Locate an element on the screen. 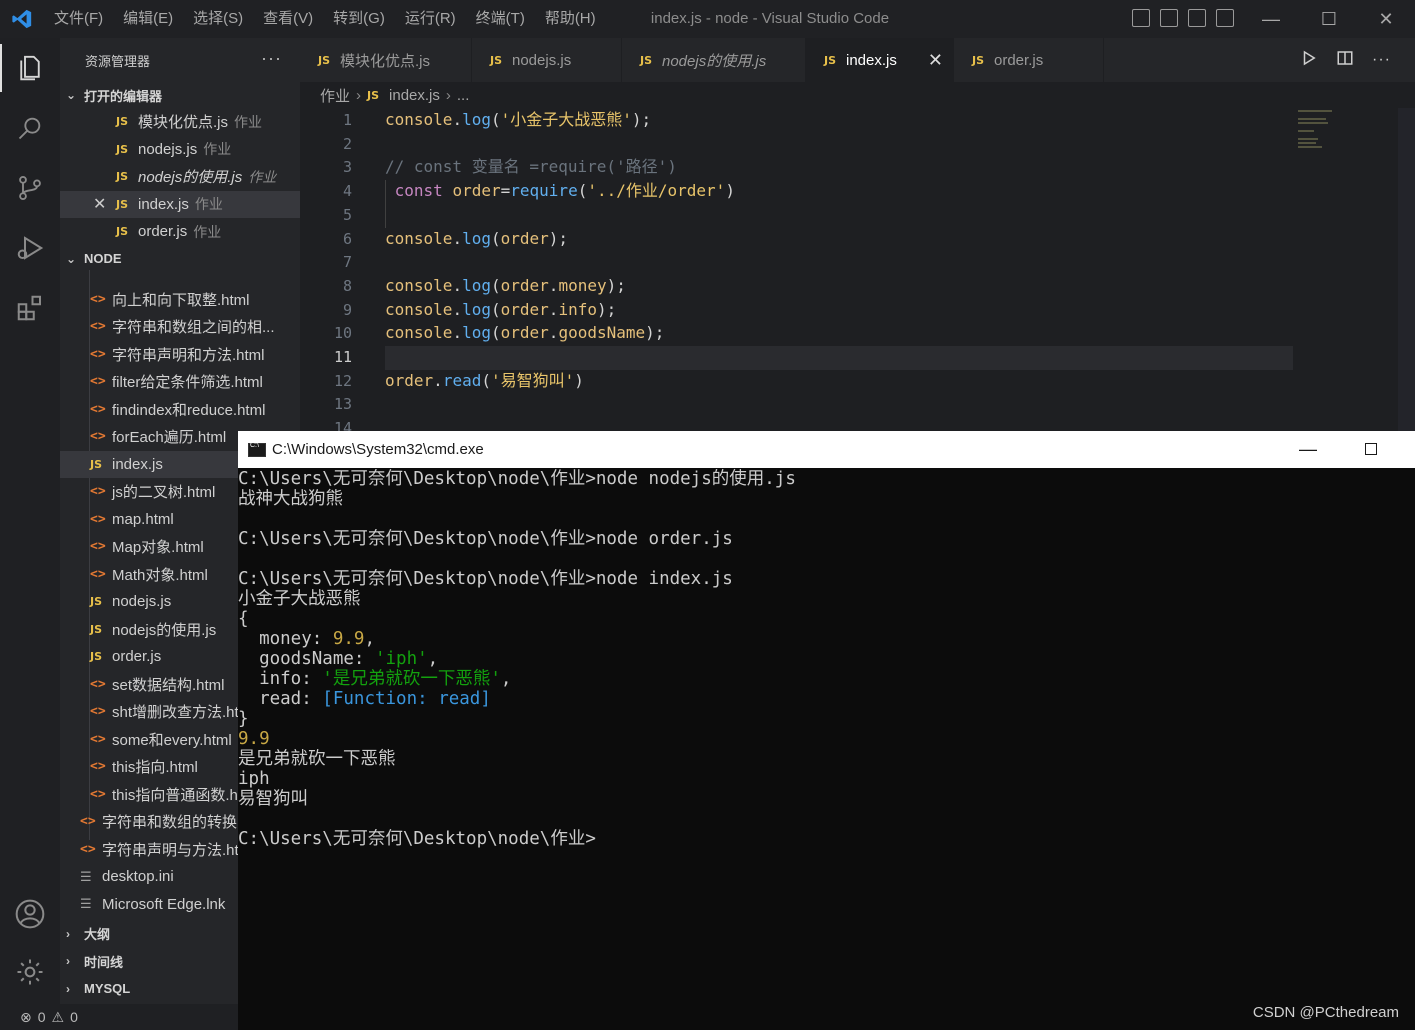 Image resolution: width=1415 pixels, height=1030 pixels. code-identifier: console is located at coordinates (419, 119).